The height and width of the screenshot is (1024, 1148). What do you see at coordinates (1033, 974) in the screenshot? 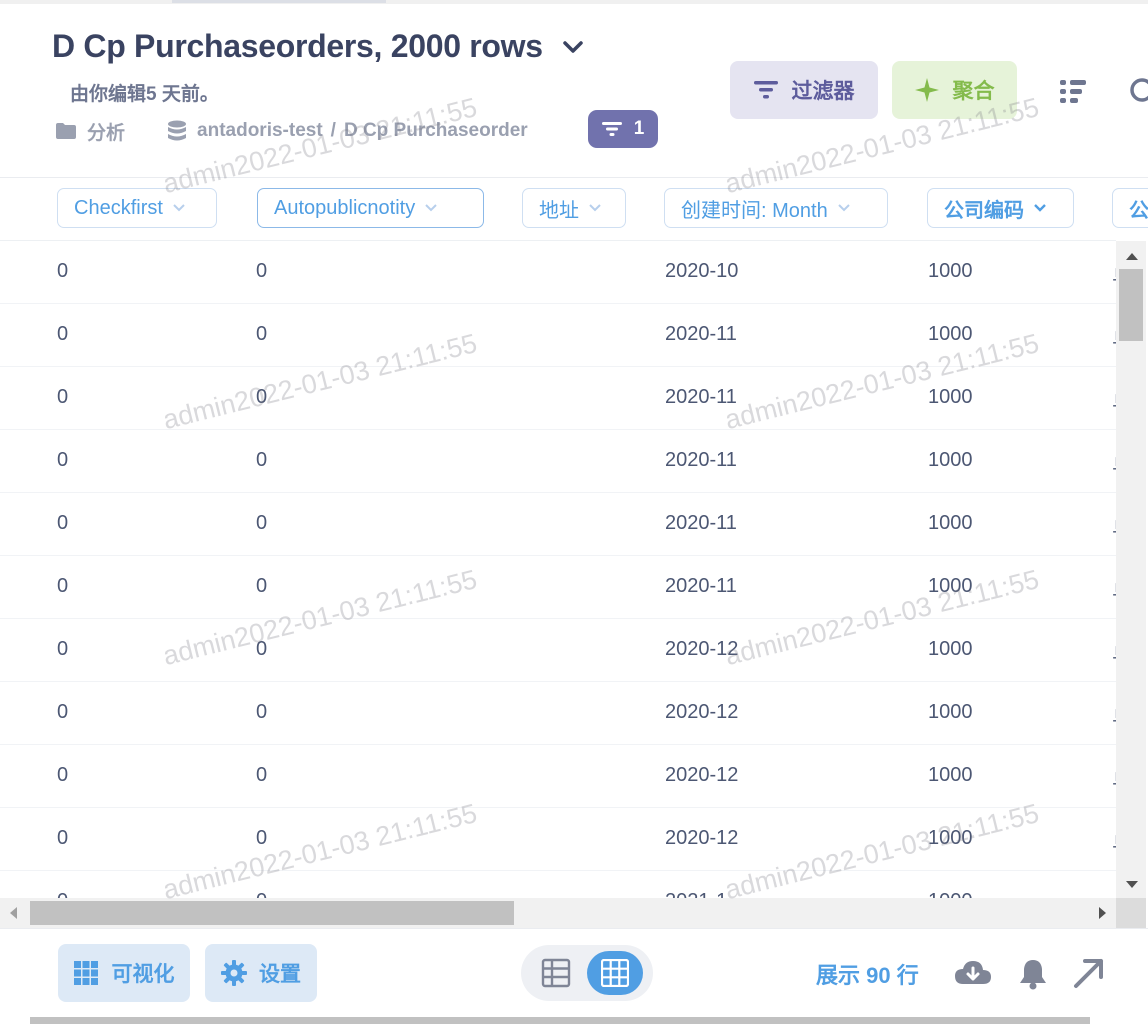
I see `bell-icon` at bounding box center [1033, 974].